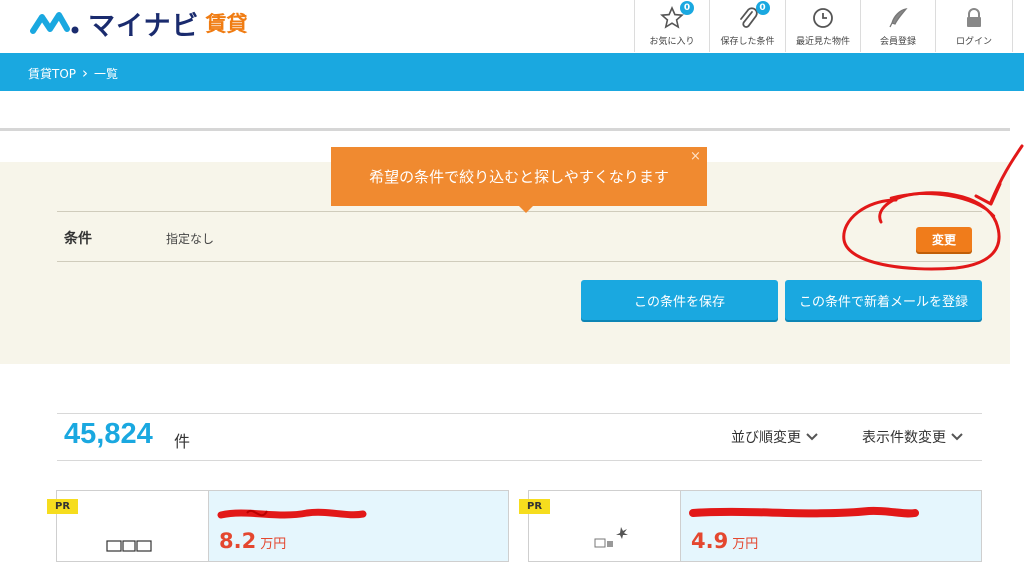 This screenshot has height=562, width=1024. Describe the element at coordinates (830, 526) in the screenshot. I see `property-info: 4.9 万円` at that location.